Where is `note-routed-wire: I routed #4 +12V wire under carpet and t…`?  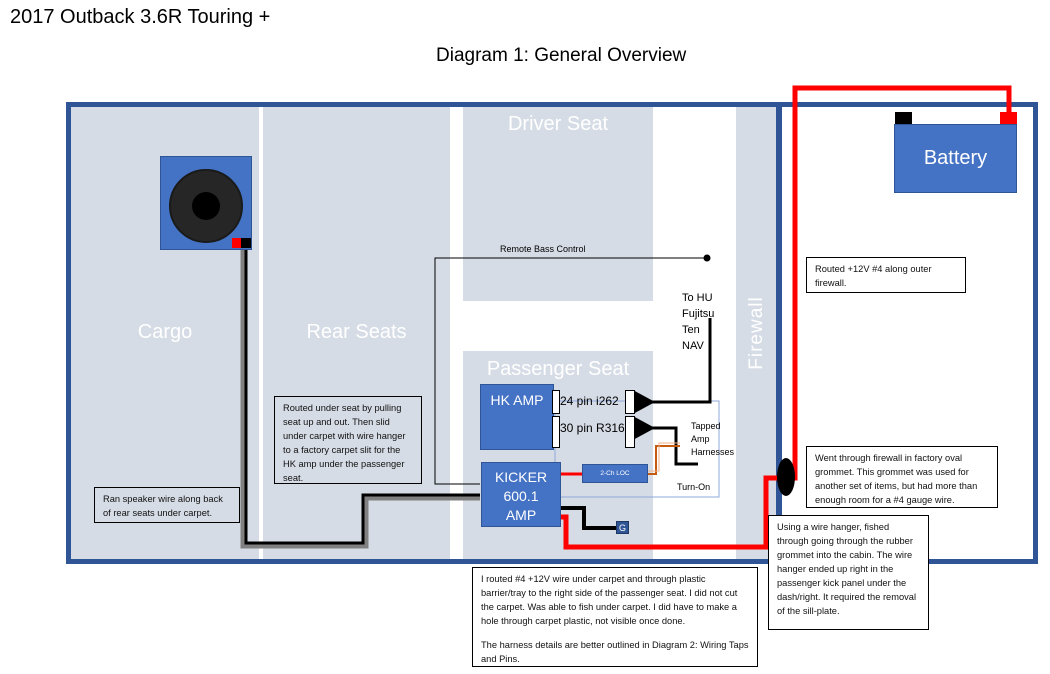
note-routed-wire: I routed #4 +12V wire under carpet and t… is located at coordinates (615, 617).